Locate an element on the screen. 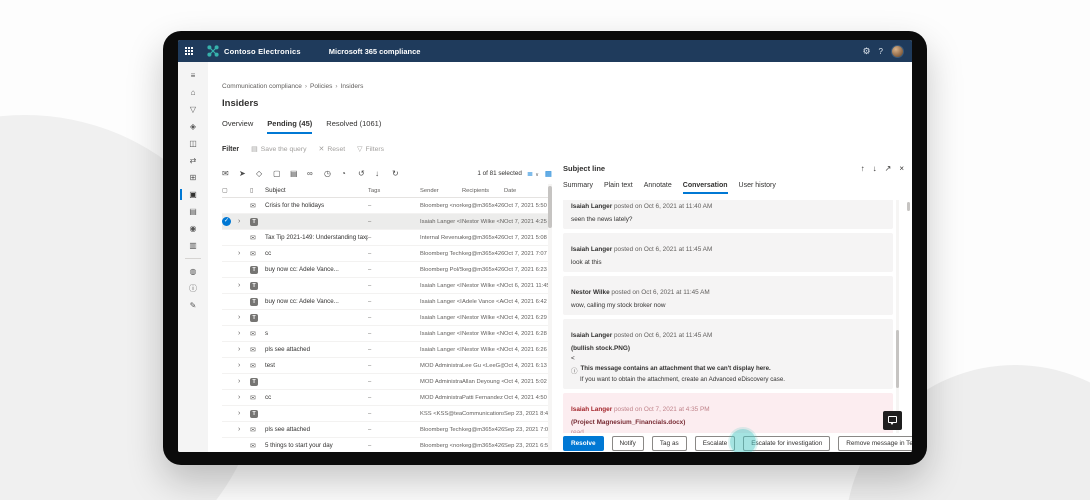  table-scrollbar is located at coordinates (550, 317).